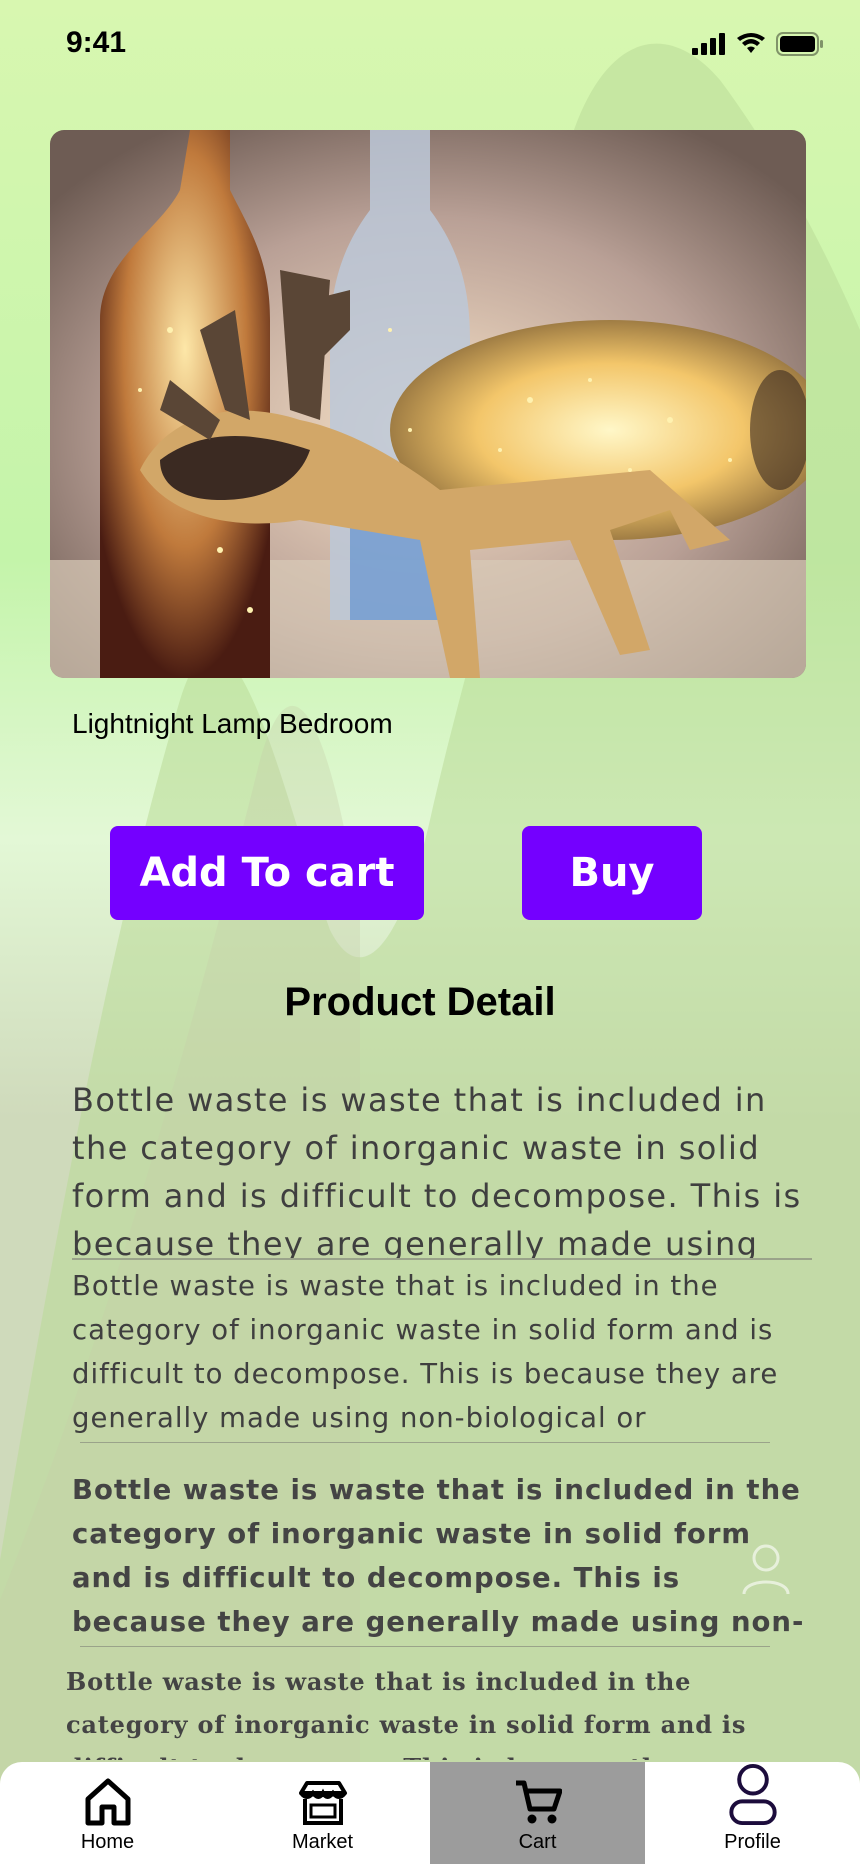 The width and height of the screenshot is (860, 1864). What do you see at coordinates (322, 1803) in the screenshot?
I see `store-icon` at bounding box center [322, 1803].